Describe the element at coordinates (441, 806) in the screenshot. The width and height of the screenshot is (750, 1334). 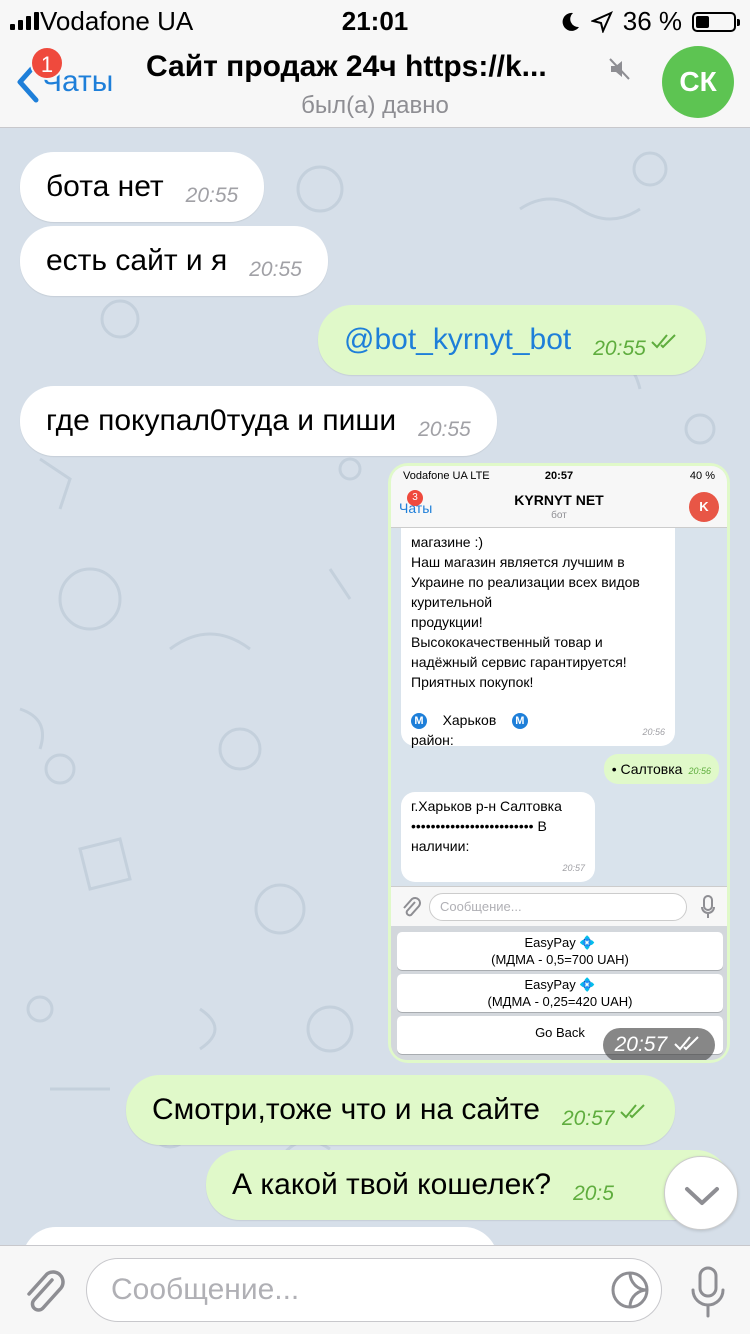
I see `photo-msg2-line: г.Харьков` at that location.